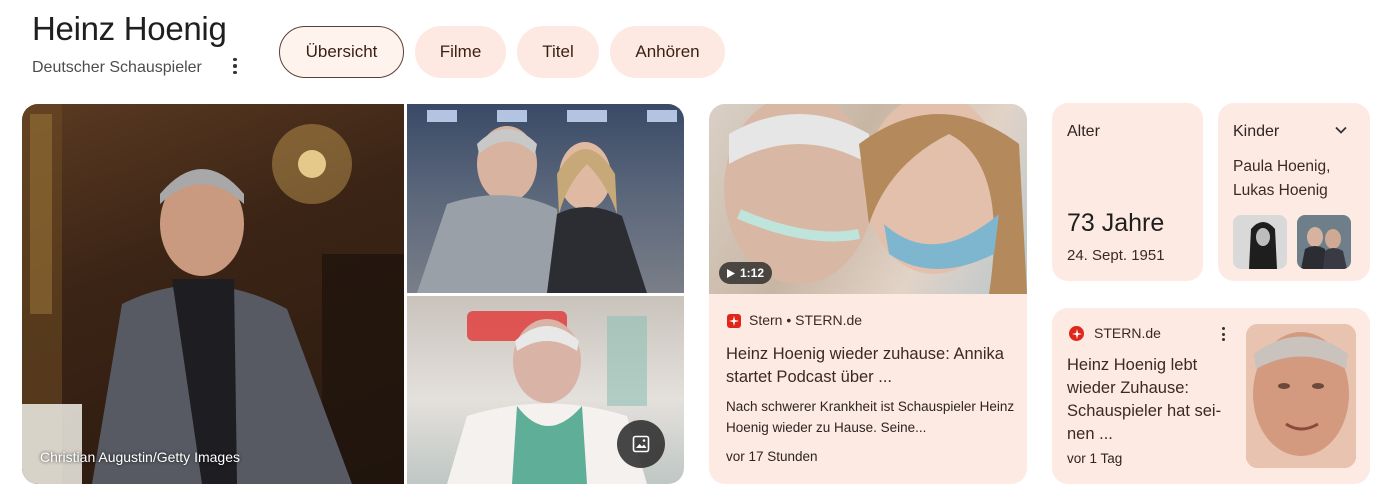  I want to click on children-label: Kinder, so click(1256, 131).